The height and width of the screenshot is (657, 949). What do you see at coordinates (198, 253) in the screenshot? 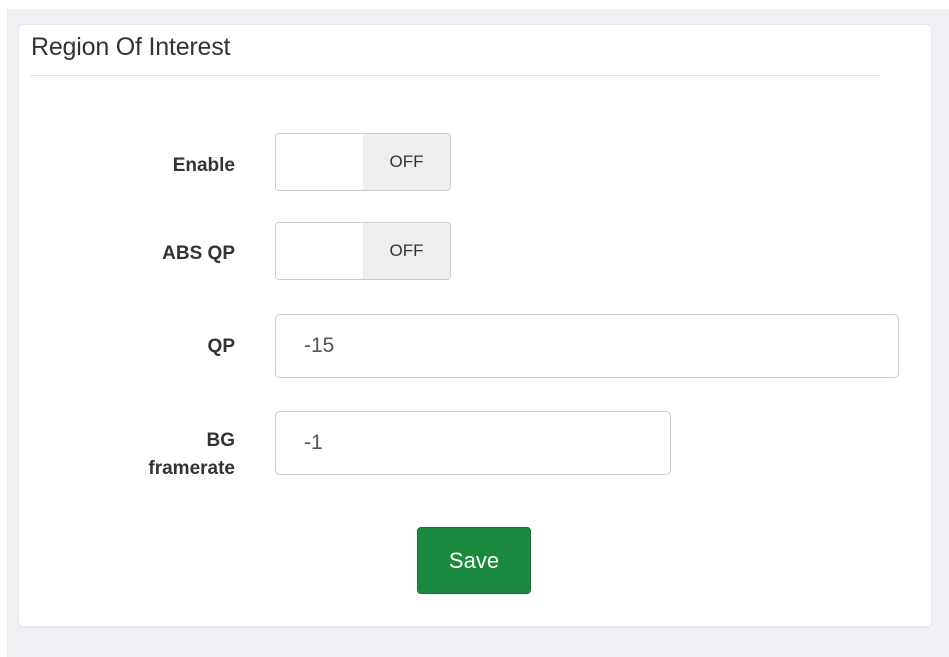
I see `abs-qp-label: ABS QP` at bounding box center [198, 253].